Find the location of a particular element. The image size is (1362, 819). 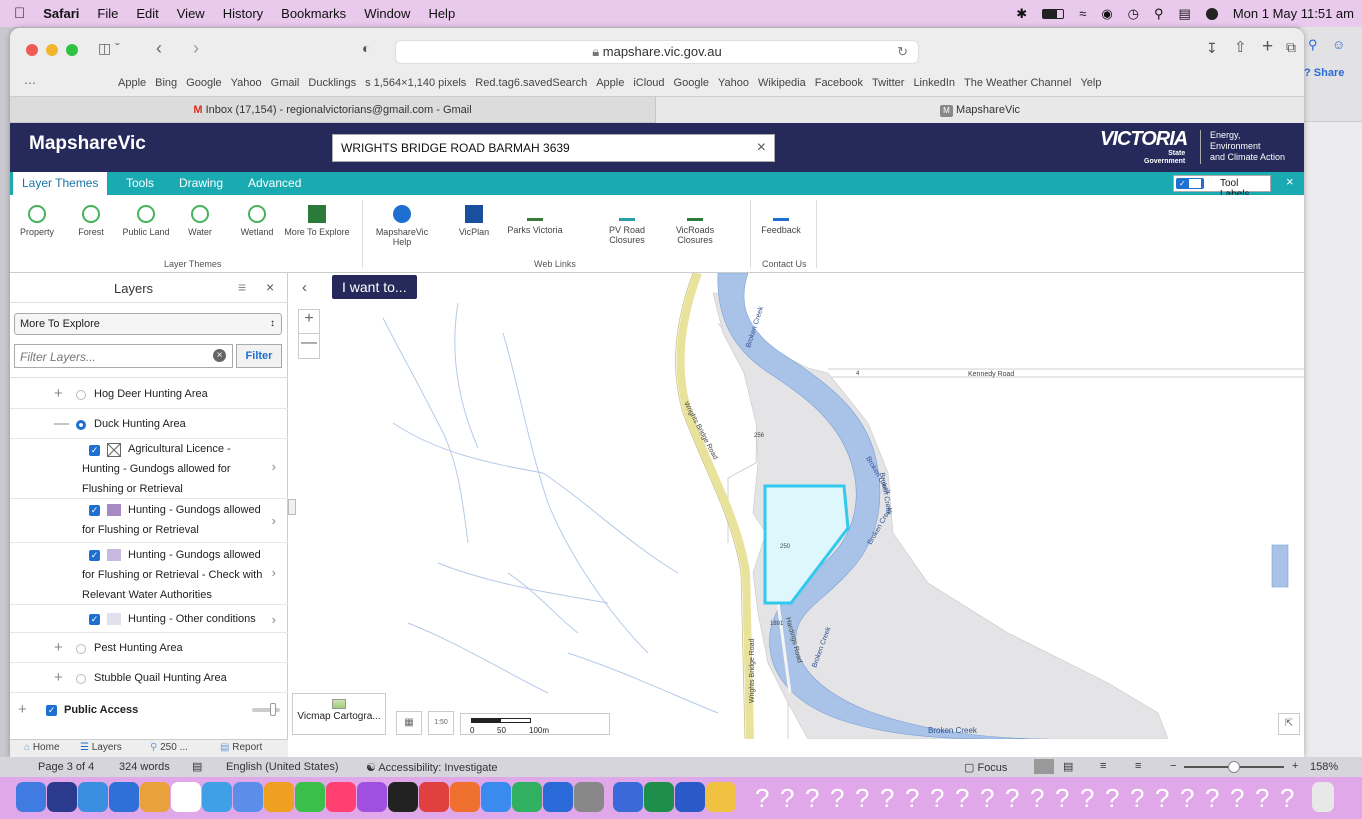

tab-mapsharevic: M MapshareVic is located at coordinates (980, 110).